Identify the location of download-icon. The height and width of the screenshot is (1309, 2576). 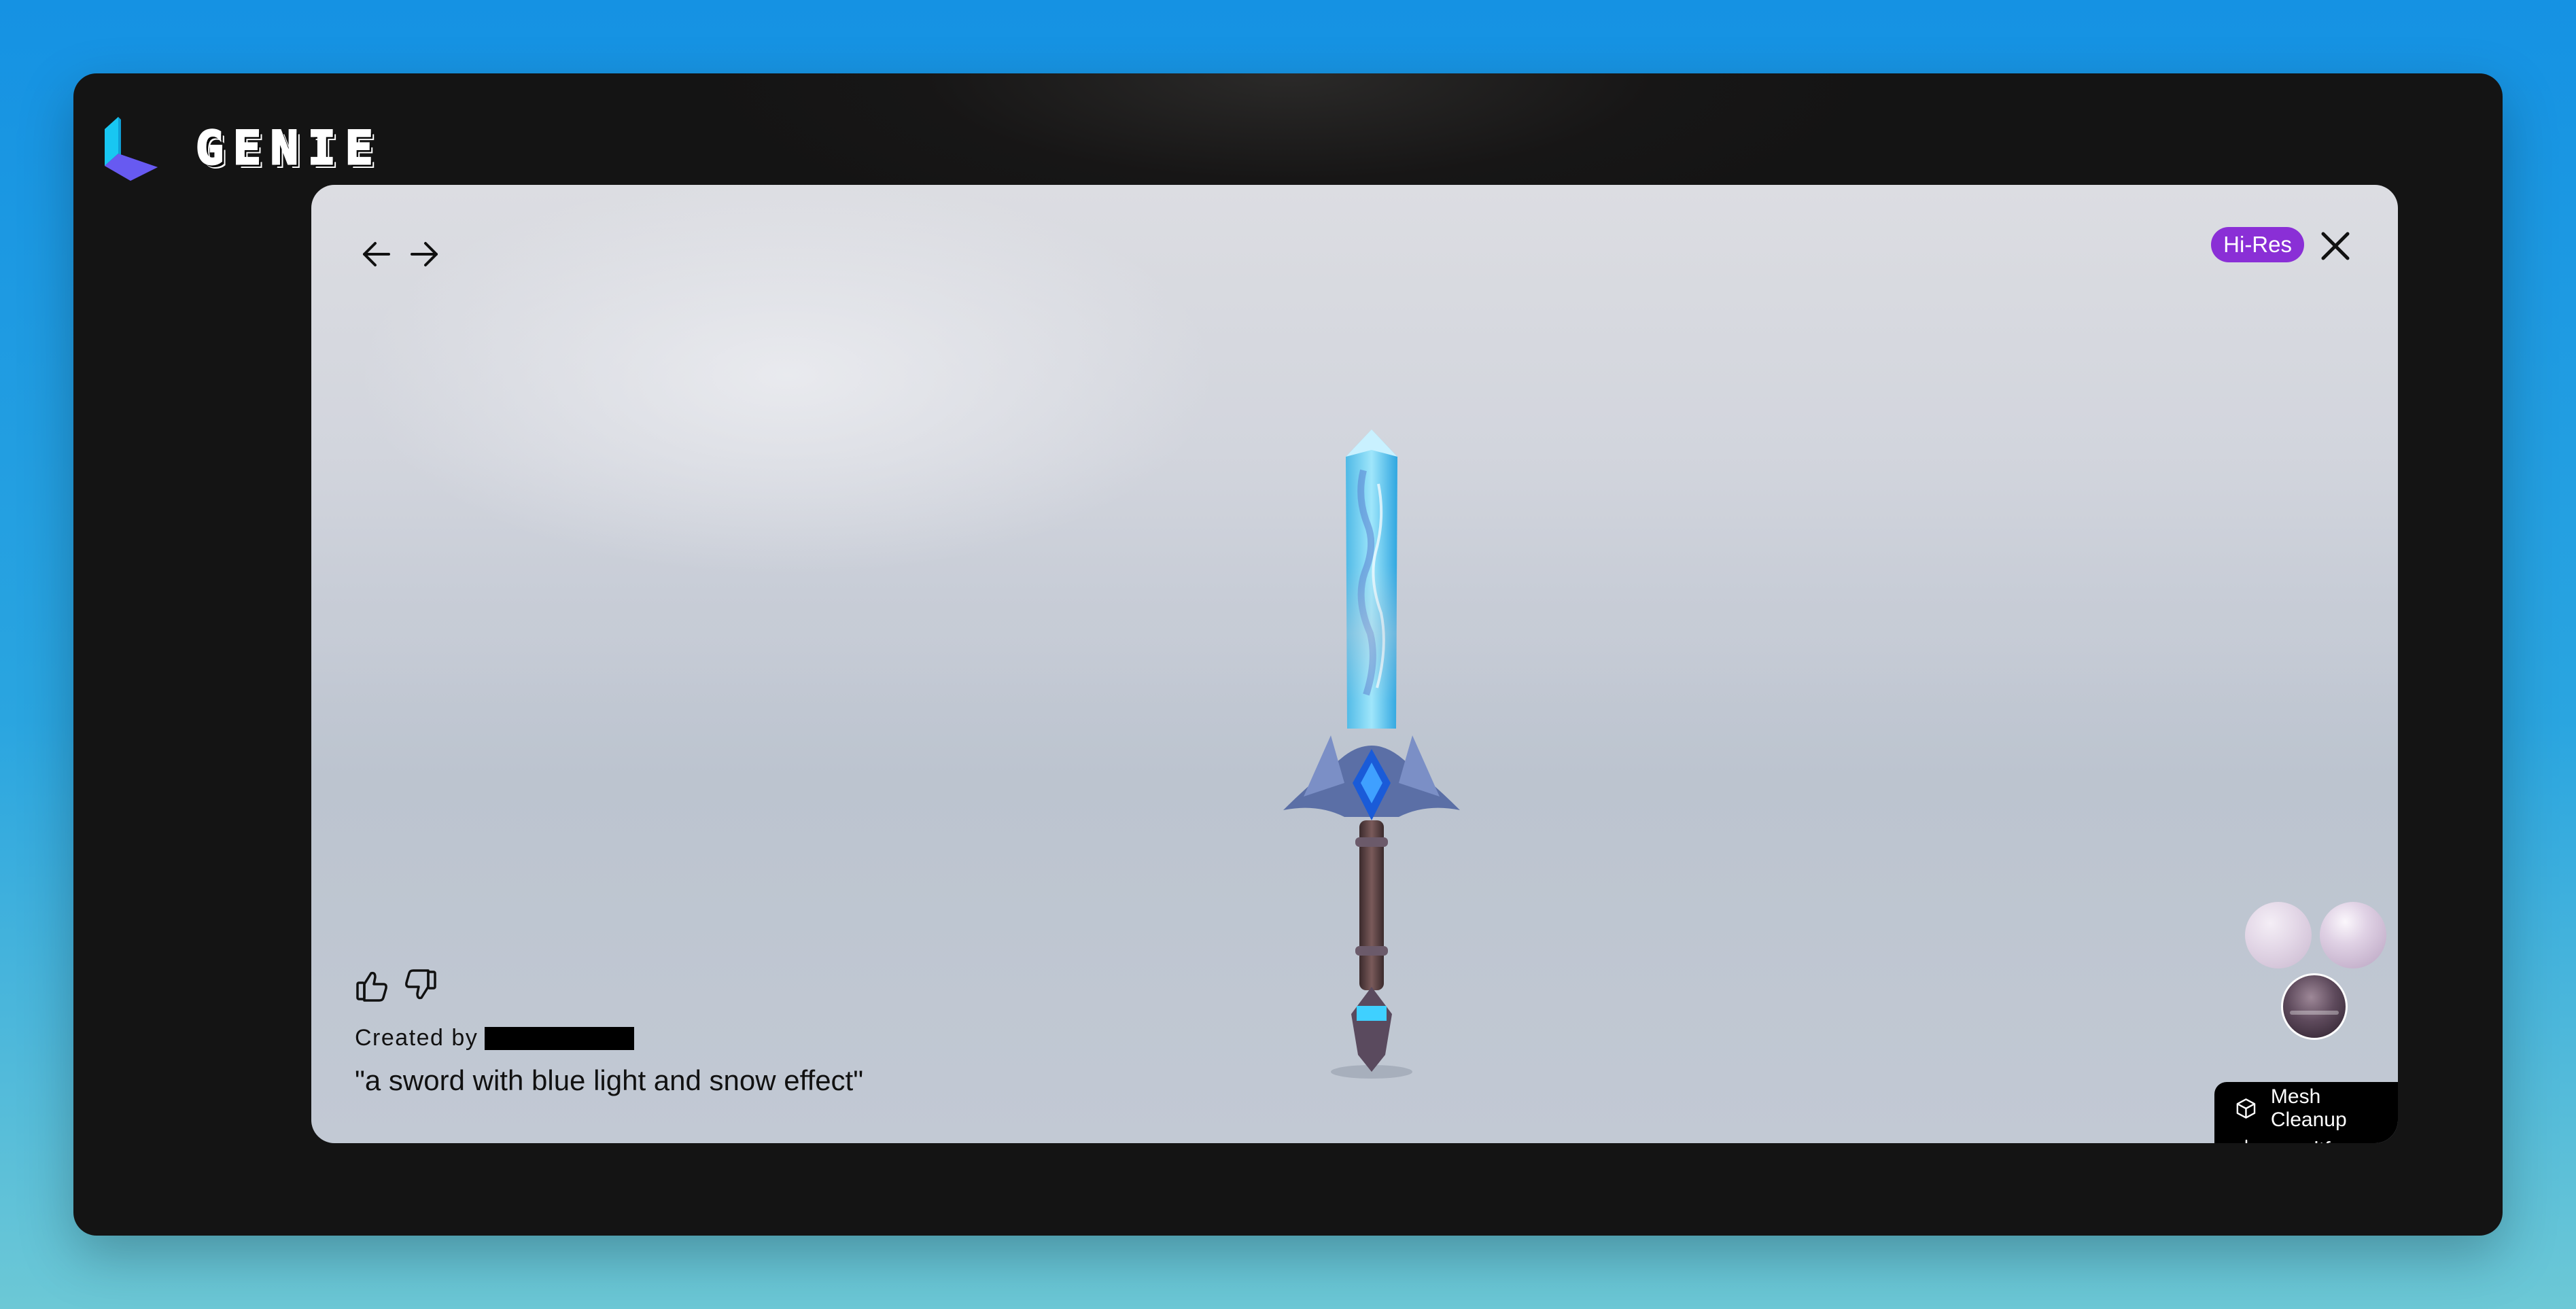
(2246, 1140).